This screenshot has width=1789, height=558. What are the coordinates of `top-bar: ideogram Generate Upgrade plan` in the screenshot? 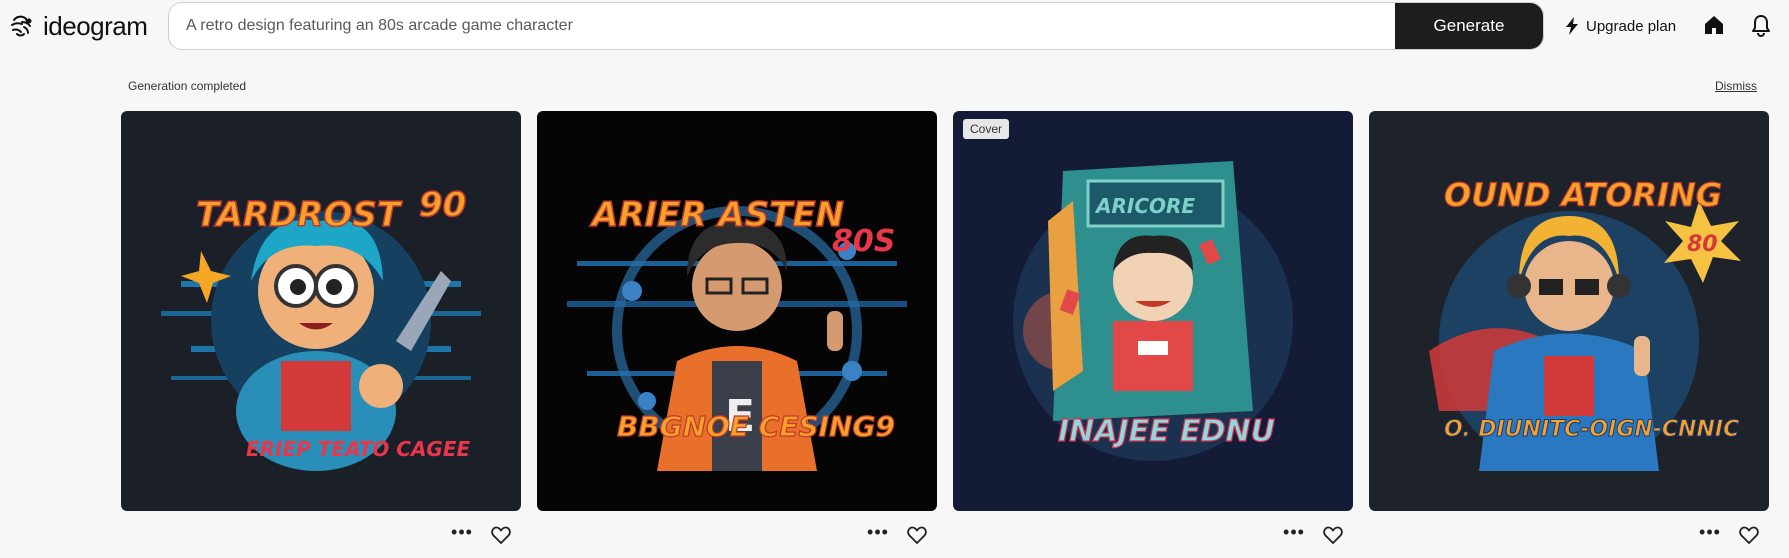 It's located at (894, 26).